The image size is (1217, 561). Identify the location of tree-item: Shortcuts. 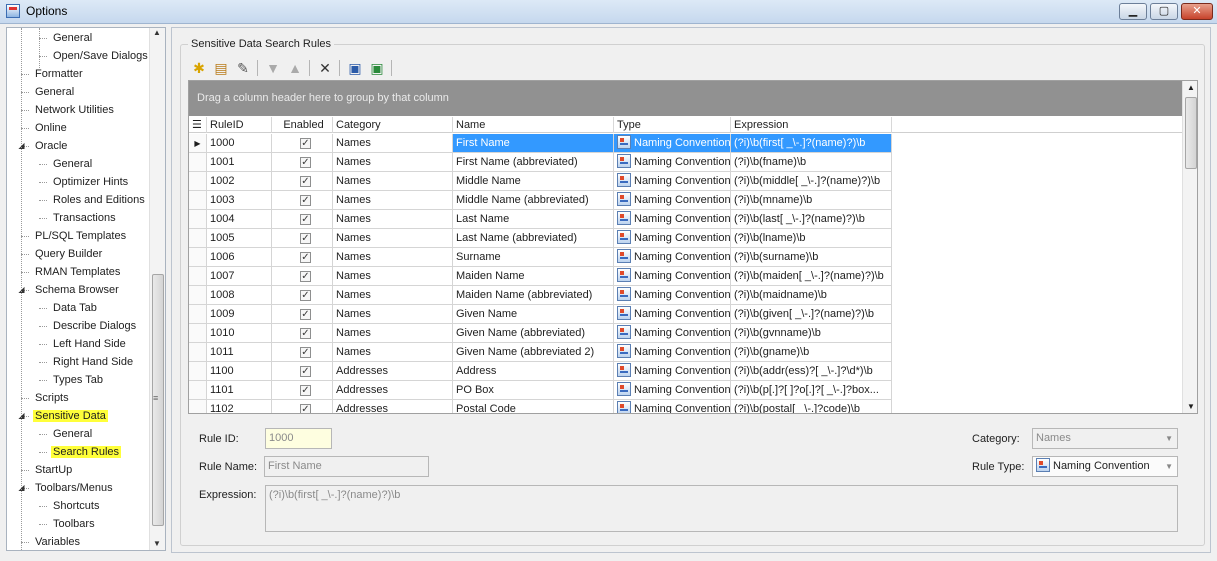
(76, 506).